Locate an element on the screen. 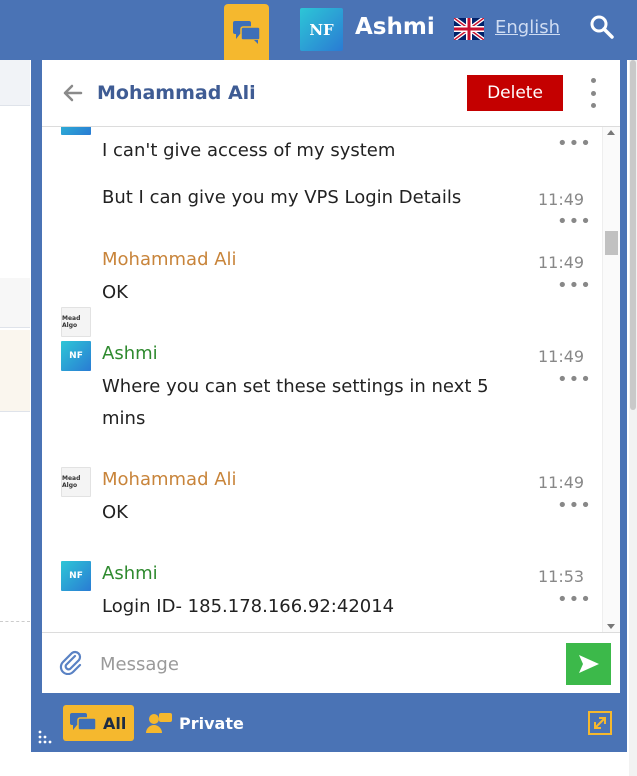 This screenshot has width=637, height=776. user-avatar: NF is located at coordinates (321, 29).